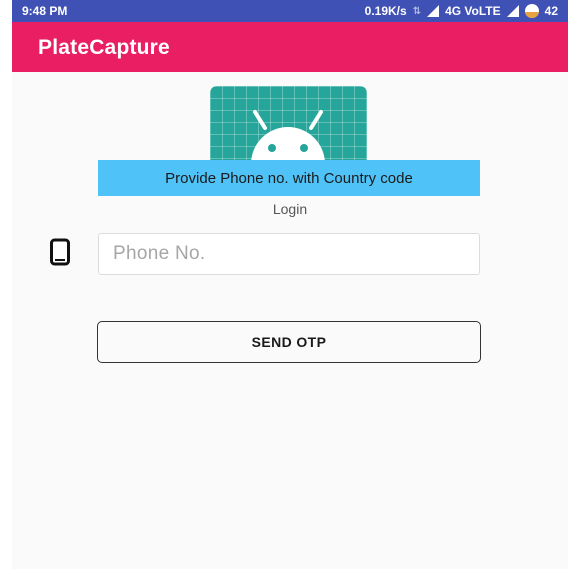  What do you see at coordinates (417, 11) in the screenshot?
I see `data-arrows-icon: ⇅` at bounding box center [417, 11].